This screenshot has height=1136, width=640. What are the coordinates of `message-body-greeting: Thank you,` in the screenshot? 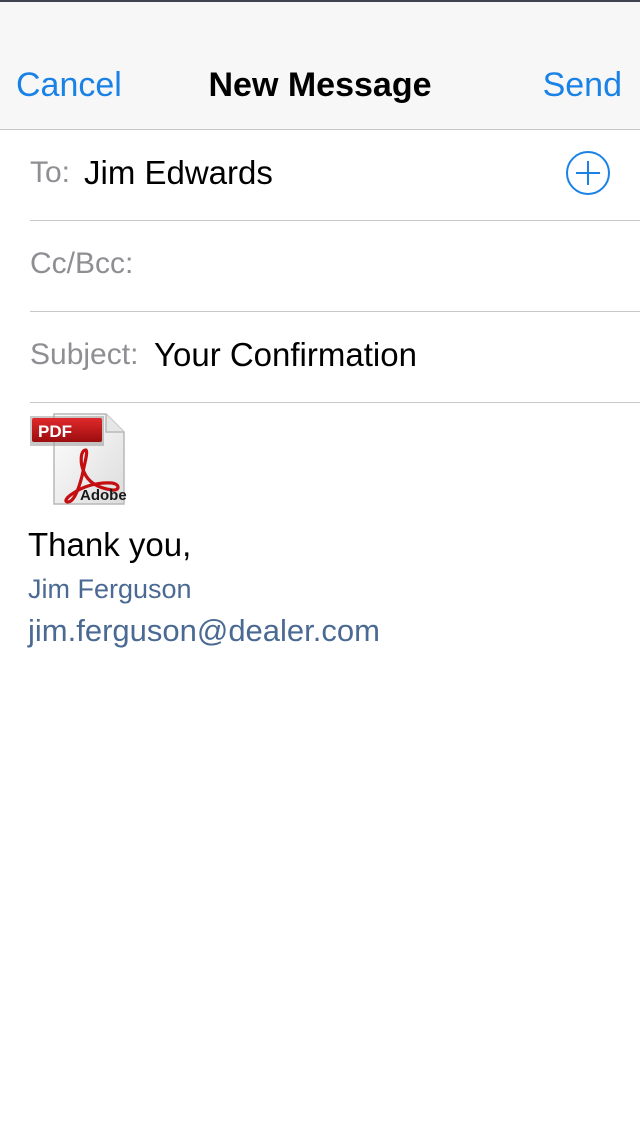 It's located at (109, 545).